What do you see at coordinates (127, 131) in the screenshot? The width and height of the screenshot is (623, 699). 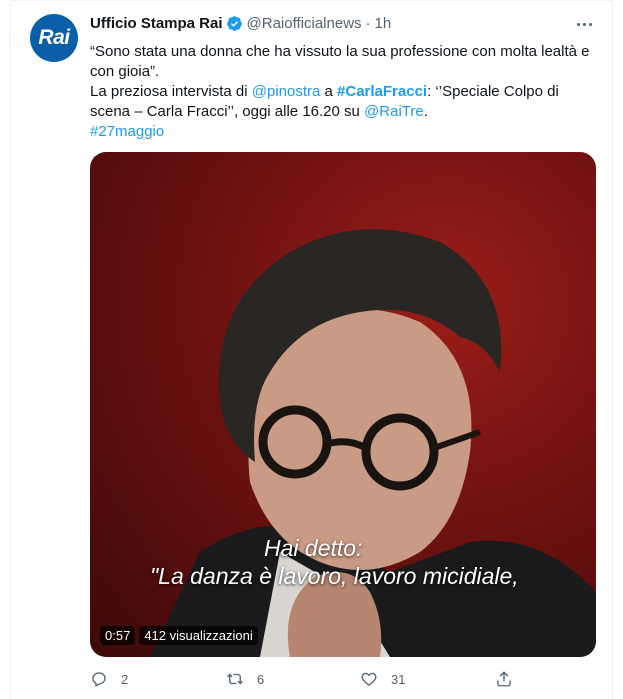 I see `hashtag-27maggio: #27maggio` at bounding box center [127, 131].